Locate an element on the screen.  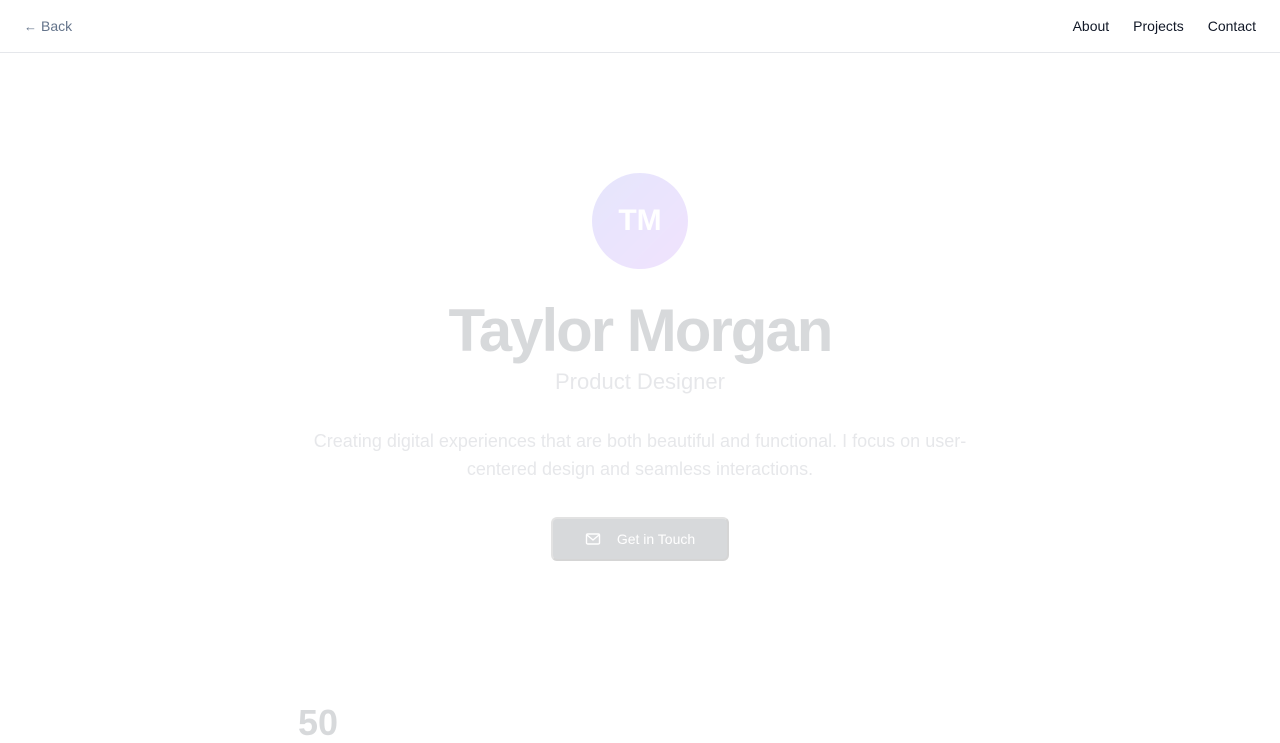
avatar-initials: TM is located at coordinates (640, 220).